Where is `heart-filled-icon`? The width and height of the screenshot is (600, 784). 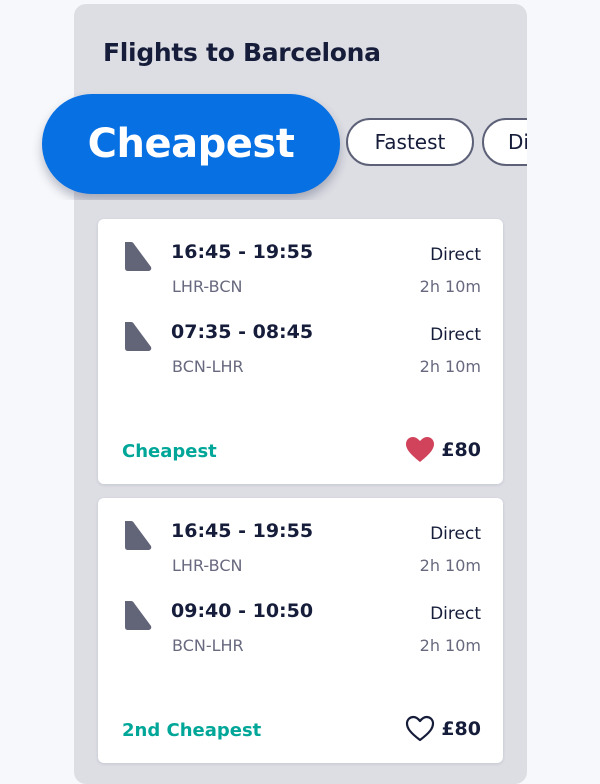 heart-filled-icon is located at coordinates (420, 450).